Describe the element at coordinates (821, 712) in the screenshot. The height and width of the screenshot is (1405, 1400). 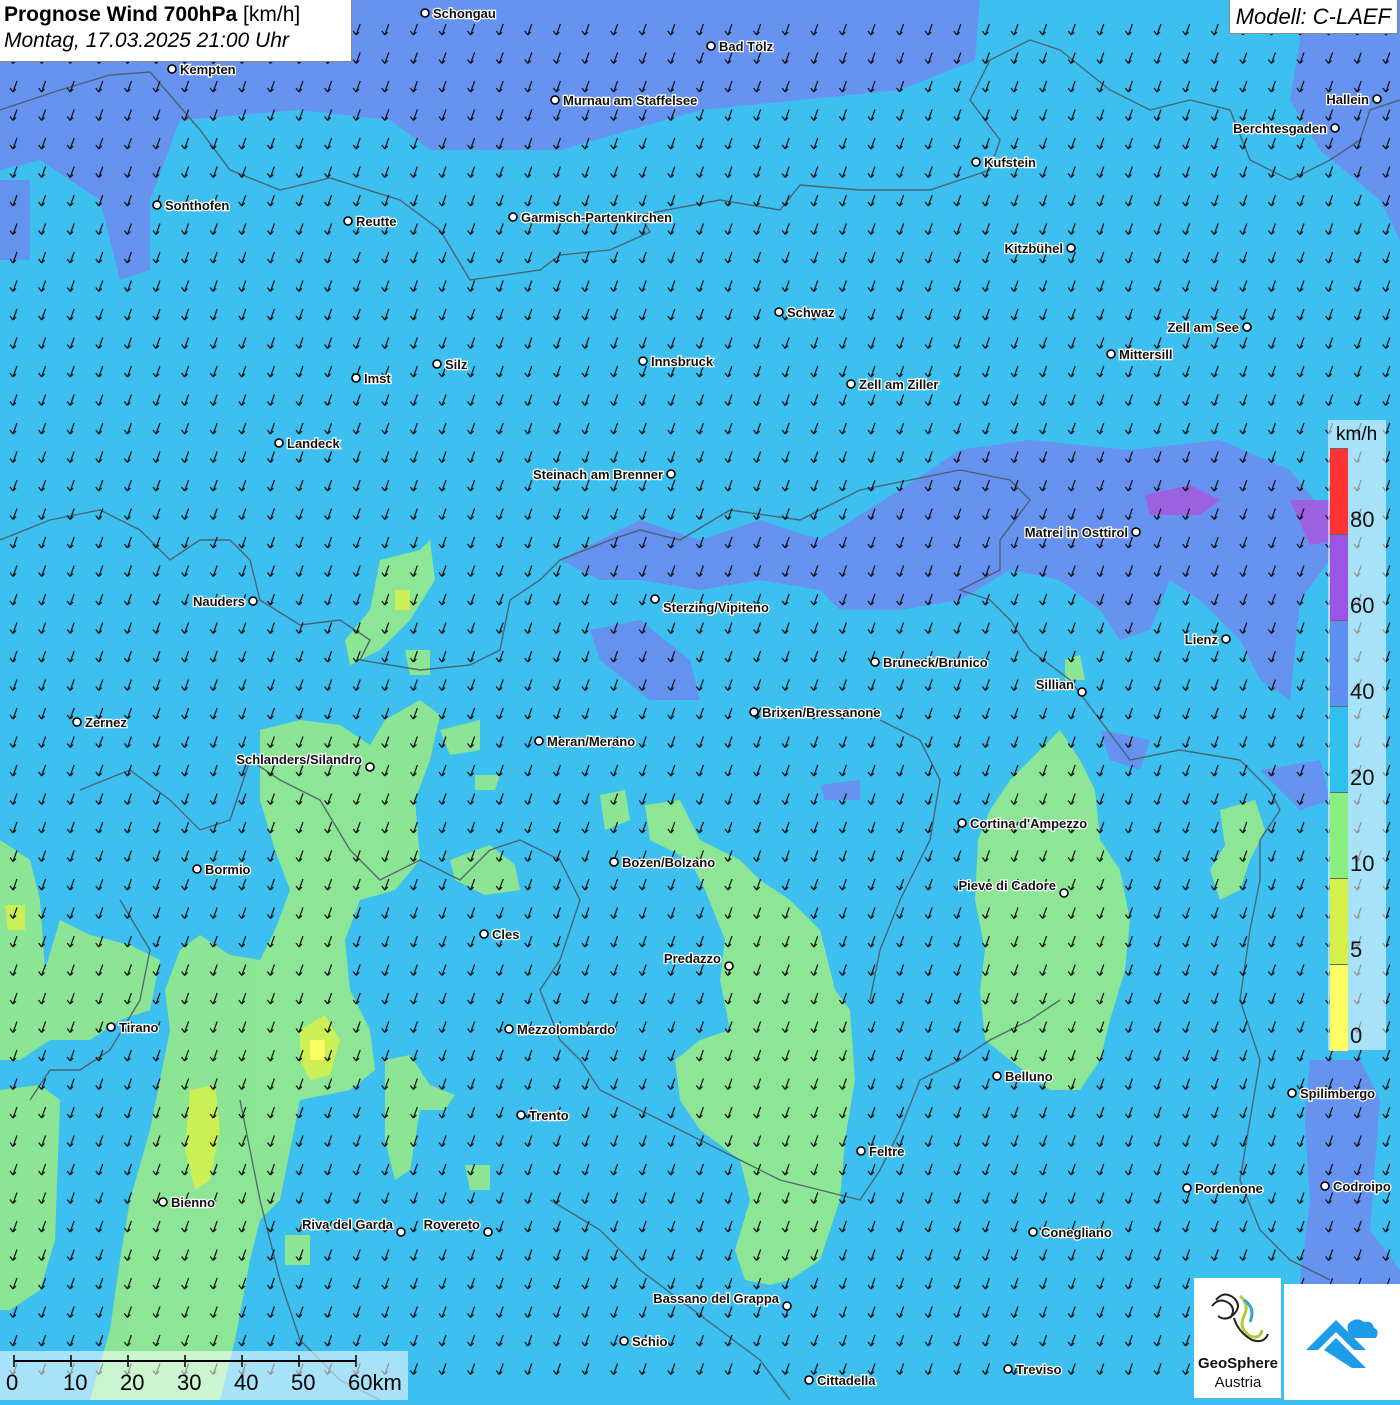
I see `place-label: Brixen/Bressanone` at that location.